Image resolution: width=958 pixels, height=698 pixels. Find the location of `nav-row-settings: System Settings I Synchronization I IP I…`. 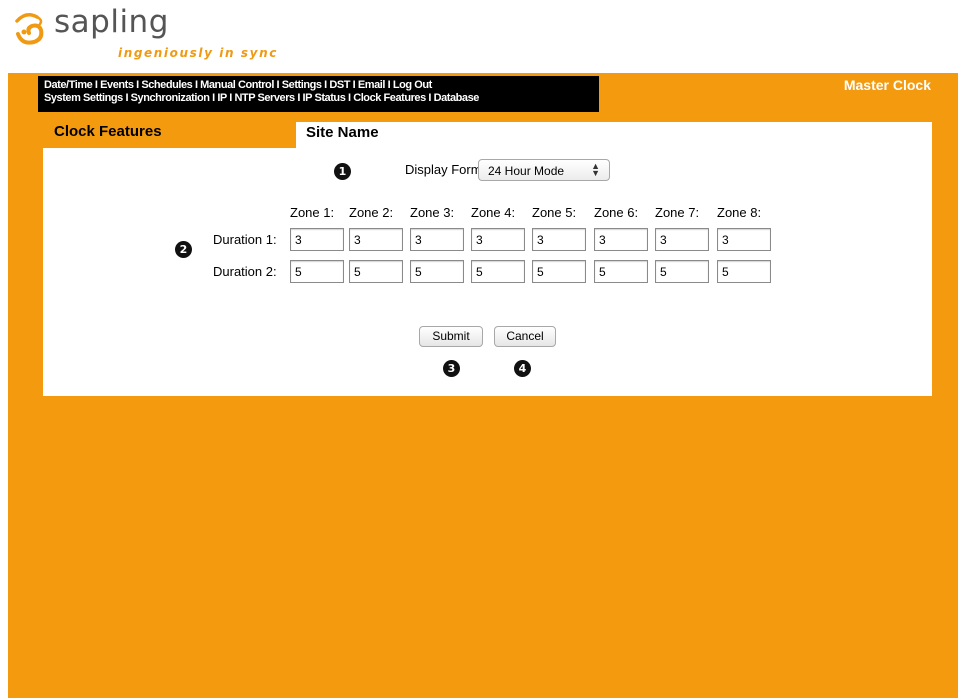

nav-row-settings: System Settings I Synchronization I IP I… is located at coordinates (318, 98).